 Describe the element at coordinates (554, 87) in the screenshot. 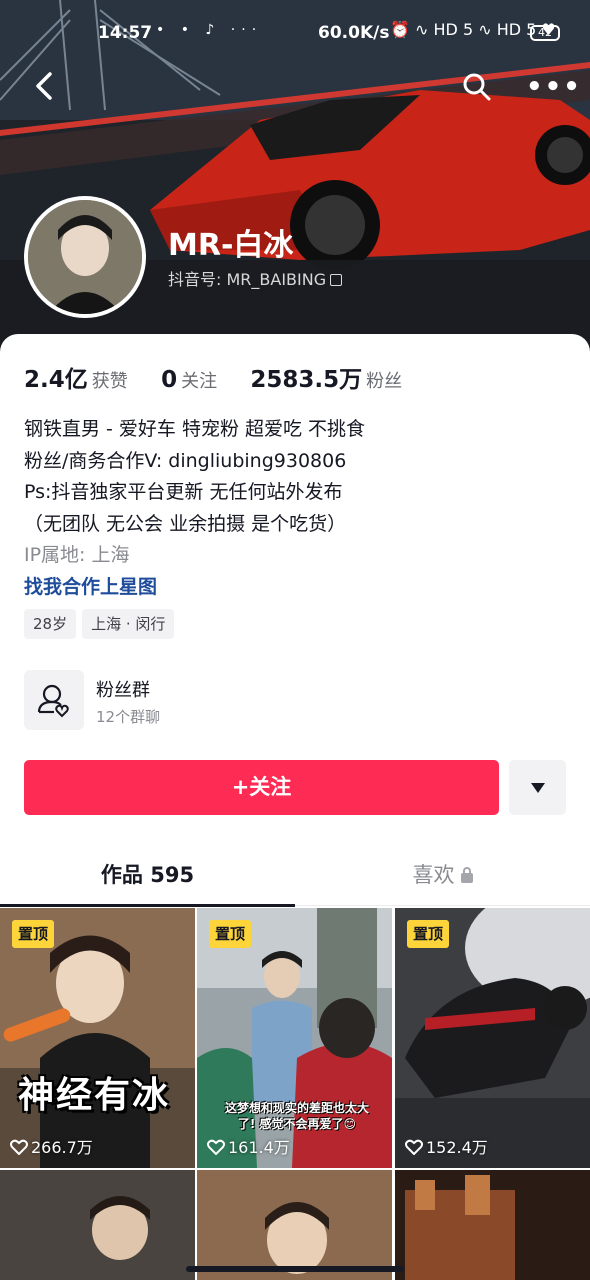

I see `more-button: •••` at that location.